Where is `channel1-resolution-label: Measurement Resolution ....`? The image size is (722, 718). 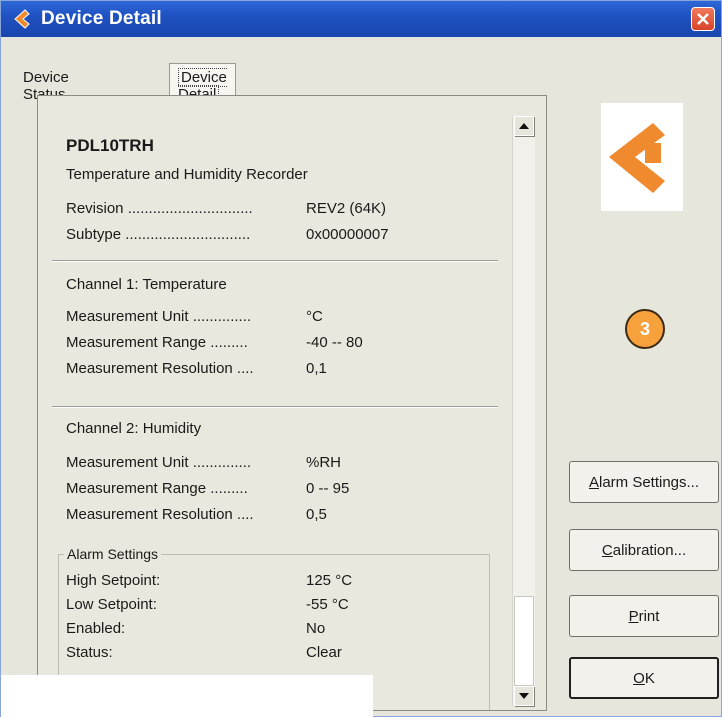
channel1-resolution-label: Measurement Resolution .... is located at coordinates (160, 368).